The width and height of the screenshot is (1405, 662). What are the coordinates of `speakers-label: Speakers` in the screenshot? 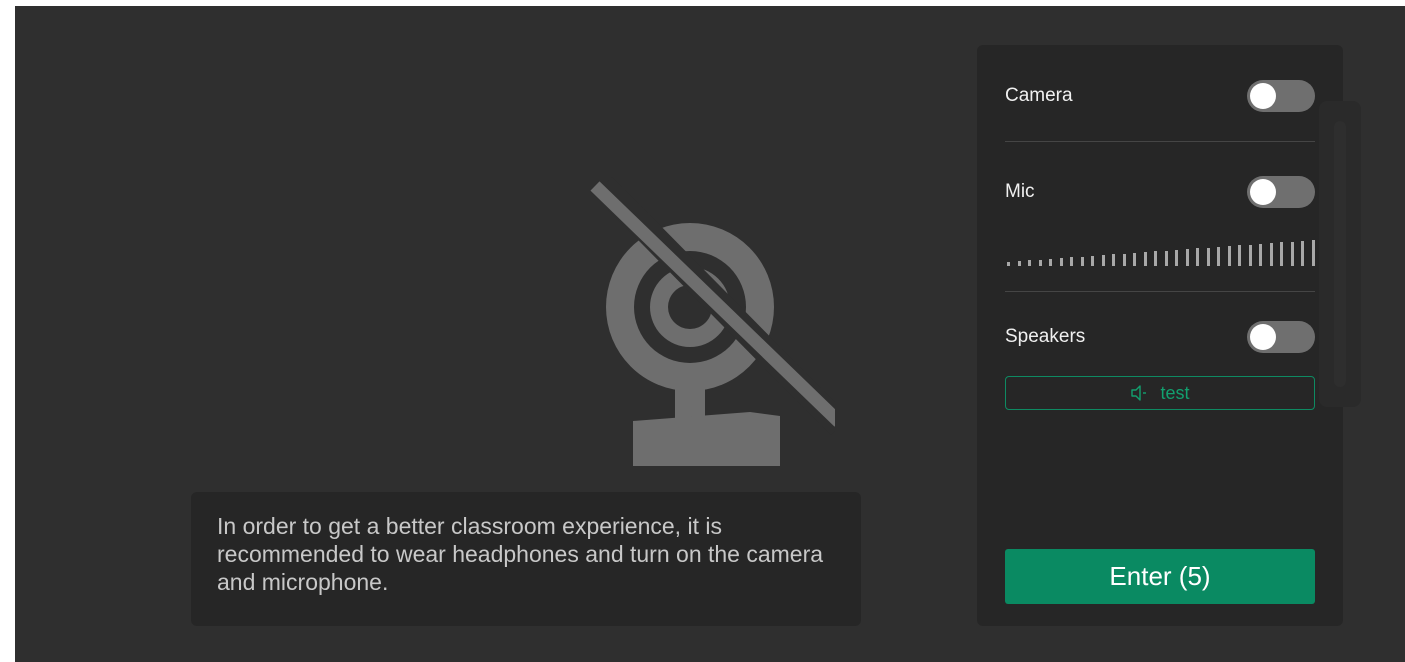 It's located at (1045, 336).